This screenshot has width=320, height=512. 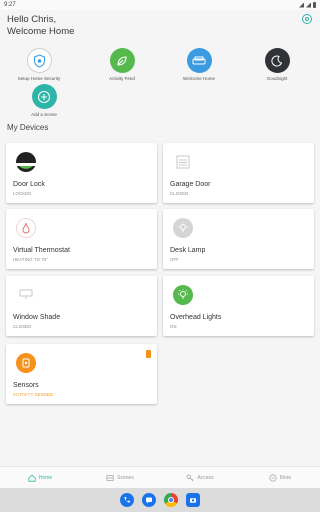 I want to click on profile-icon, so click(x=307, y=19).